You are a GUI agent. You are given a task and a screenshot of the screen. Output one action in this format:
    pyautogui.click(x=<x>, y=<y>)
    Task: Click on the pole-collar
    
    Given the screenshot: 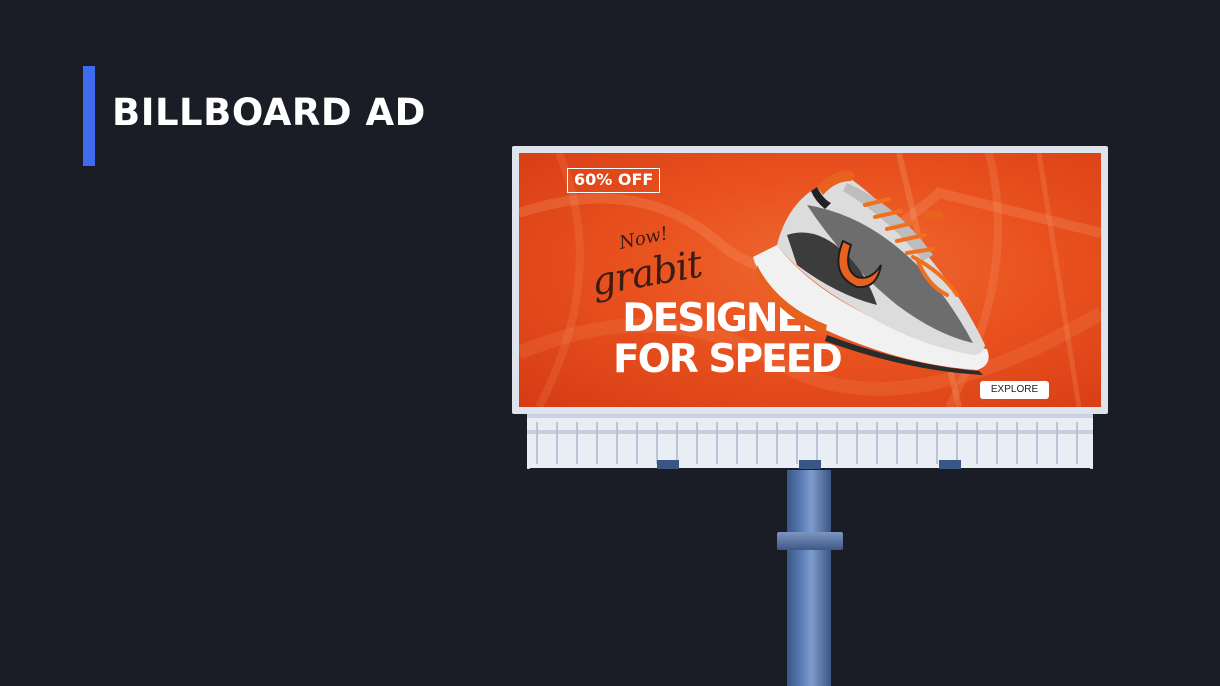 What is the action you would take?
    pyautogui.click(x=810, y=541)
    